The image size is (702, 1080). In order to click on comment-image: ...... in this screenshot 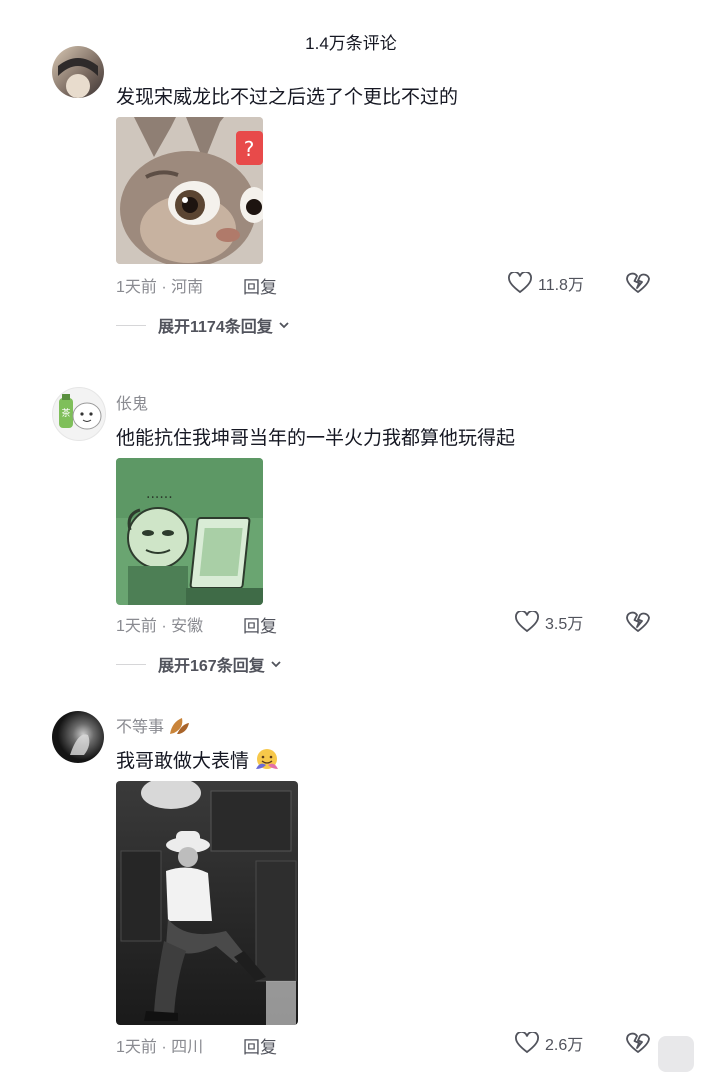, I will do `click(189, 531)`.